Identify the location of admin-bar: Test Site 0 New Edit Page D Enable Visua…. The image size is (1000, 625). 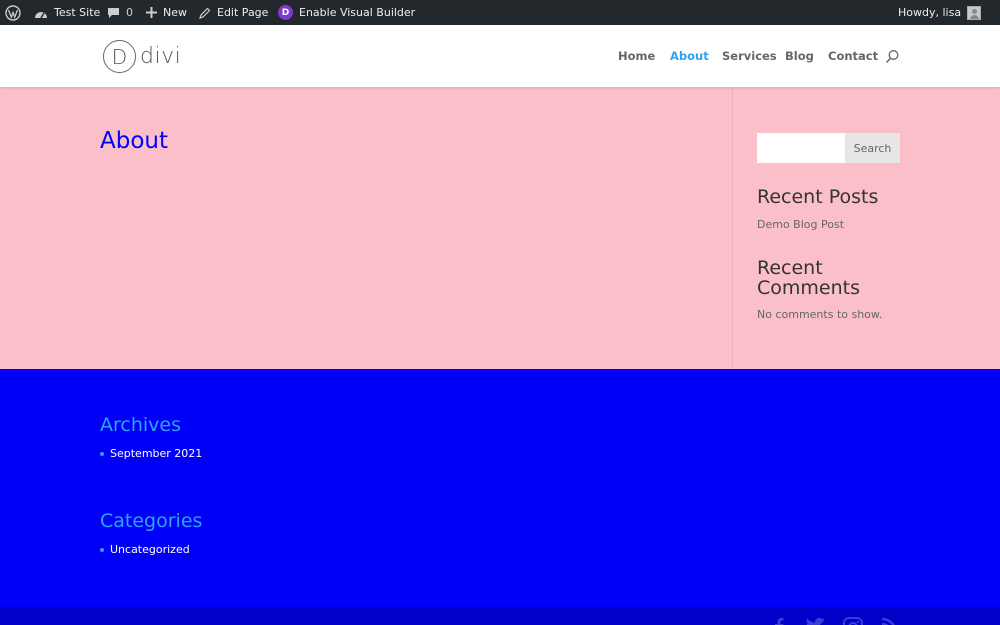
(500, 12).